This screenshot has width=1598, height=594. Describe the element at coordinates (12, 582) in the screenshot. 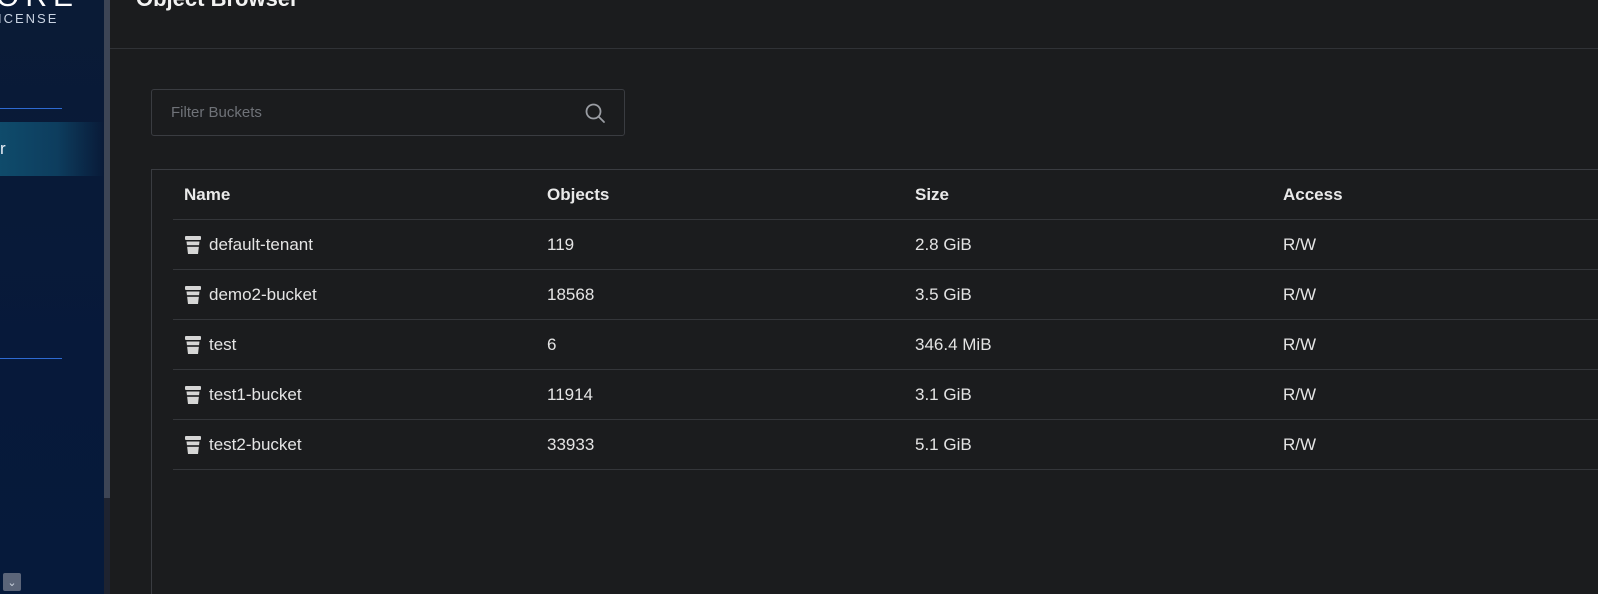

I see `chevron-down-icon: ⌄` at that location.